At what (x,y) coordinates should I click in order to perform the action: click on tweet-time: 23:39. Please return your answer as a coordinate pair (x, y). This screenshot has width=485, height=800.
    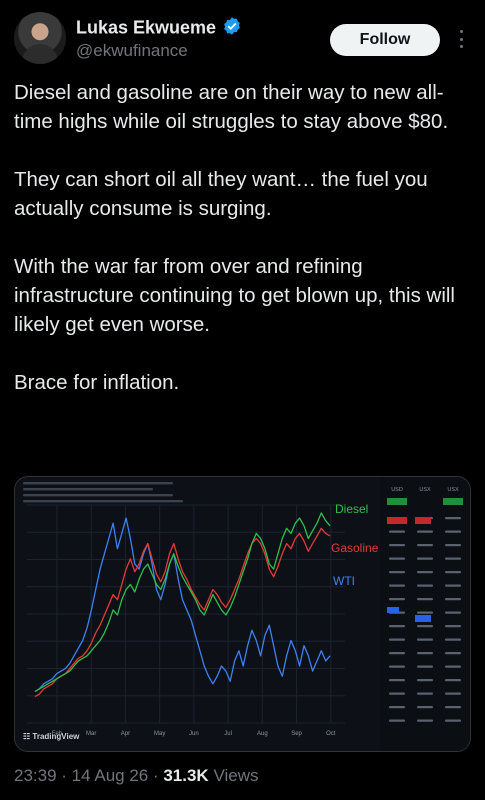
    Looking at the image, I should click on (35, 775).